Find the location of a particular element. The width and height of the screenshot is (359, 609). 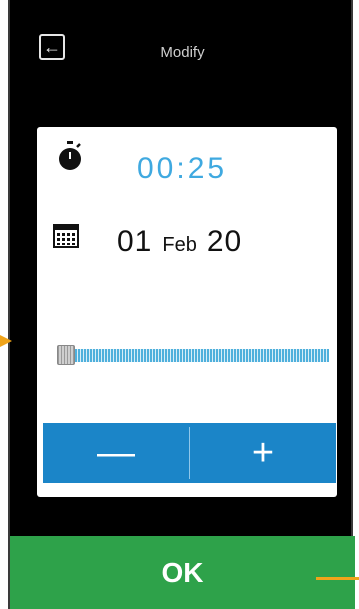

time-slider is located at coordinates (197, 355).